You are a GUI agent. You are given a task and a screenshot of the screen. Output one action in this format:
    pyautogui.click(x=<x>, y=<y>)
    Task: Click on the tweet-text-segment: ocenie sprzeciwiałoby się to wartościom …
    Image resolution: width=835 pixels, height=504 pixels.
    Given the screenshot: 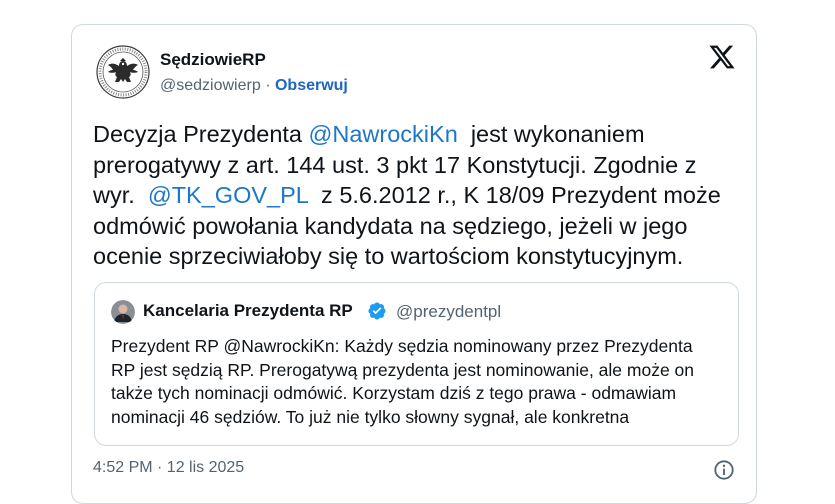 What is the action you would take?
    pyautogui.click(x=388, y=256)
    